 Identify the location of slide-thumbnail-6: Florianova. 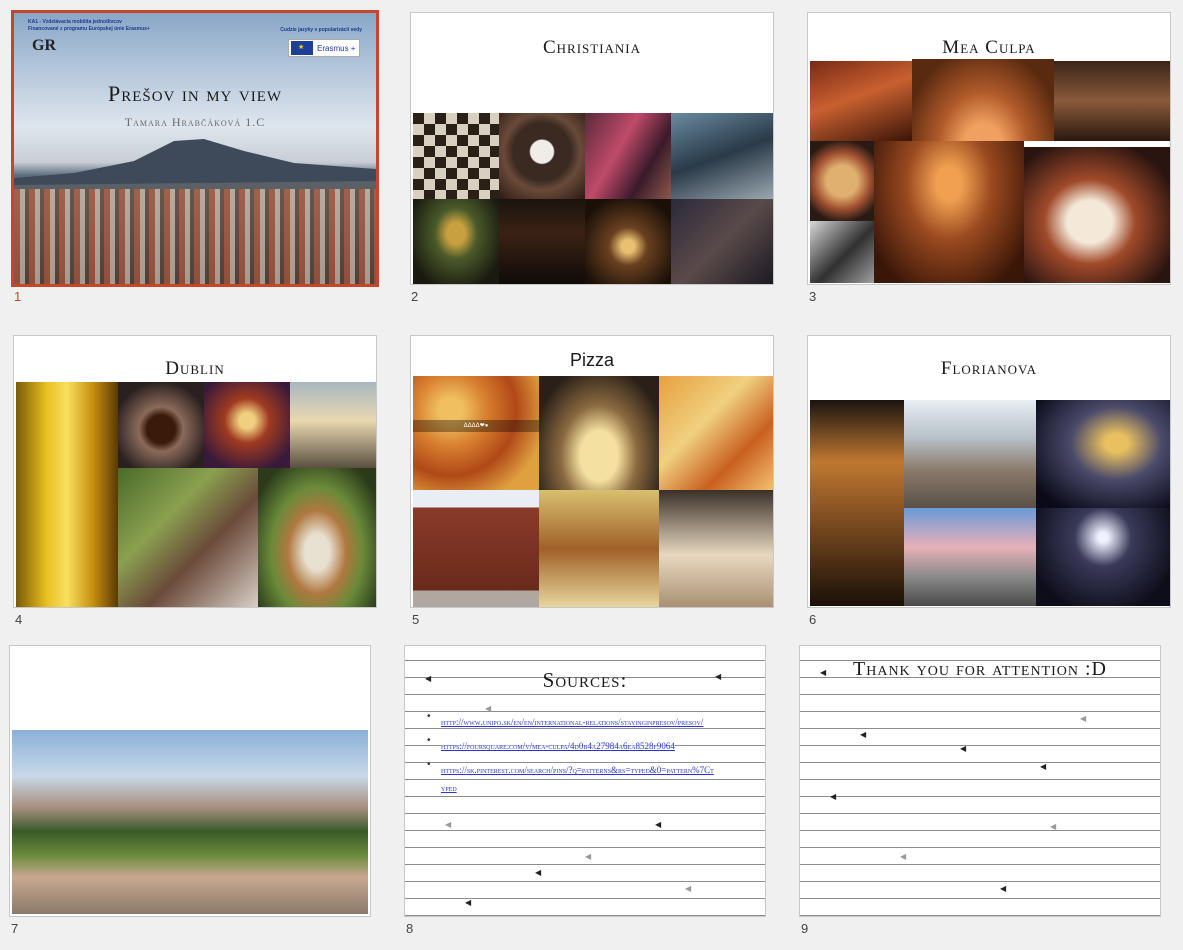
(989, 471).